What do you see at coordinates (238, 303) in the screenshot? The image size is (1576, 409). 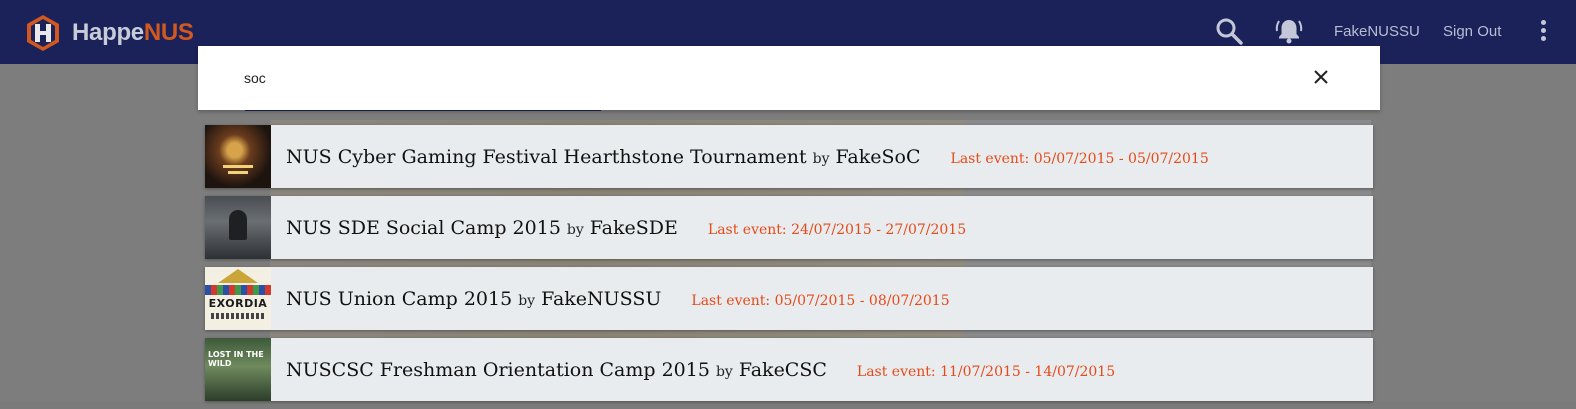 I see `thumbnail-logo-text: EXORDIA` at bounding box center [238, 303].